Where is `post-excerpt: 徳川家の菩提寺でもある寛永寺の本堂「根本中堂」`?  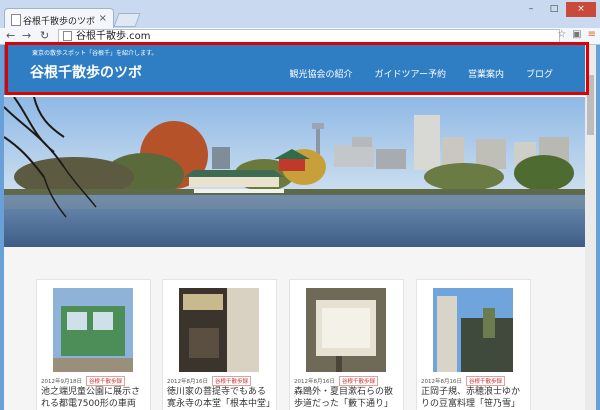 post-excerpt: 徳川家の菩提寺でもある寛永寺の本堂「根本中堂」 is located at coordinates (221, 398).